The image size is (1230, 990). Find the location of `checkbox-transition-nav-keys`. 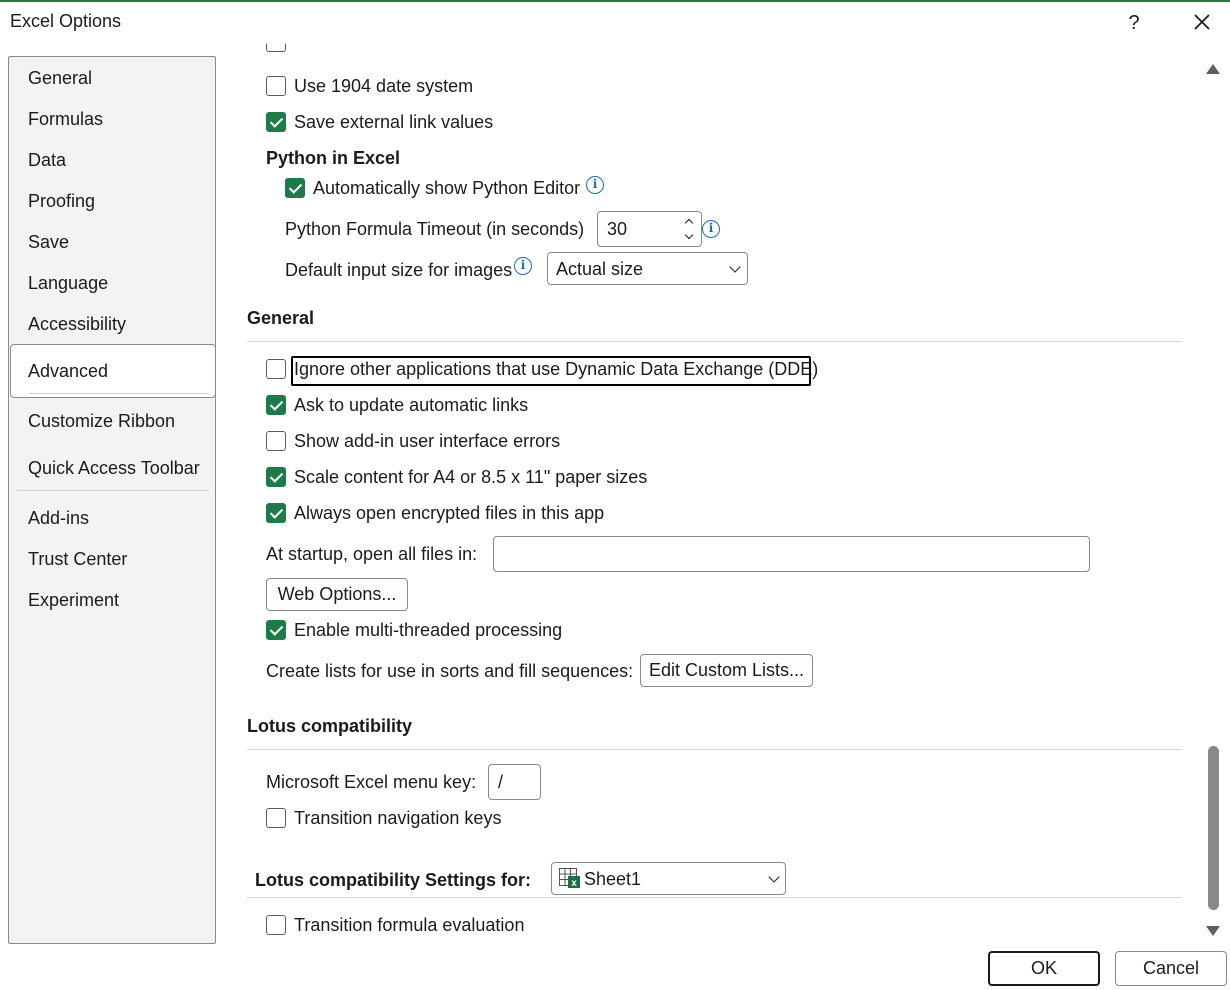

checkbox-transition-nav-keys is located at coordinates (276, 818).